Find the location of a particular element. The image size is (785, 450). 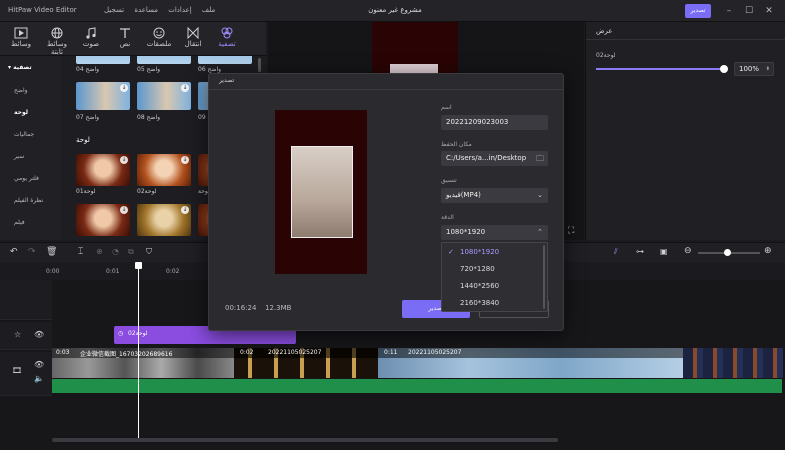

tab-audio: صوت is located at coordinates (91, 40).